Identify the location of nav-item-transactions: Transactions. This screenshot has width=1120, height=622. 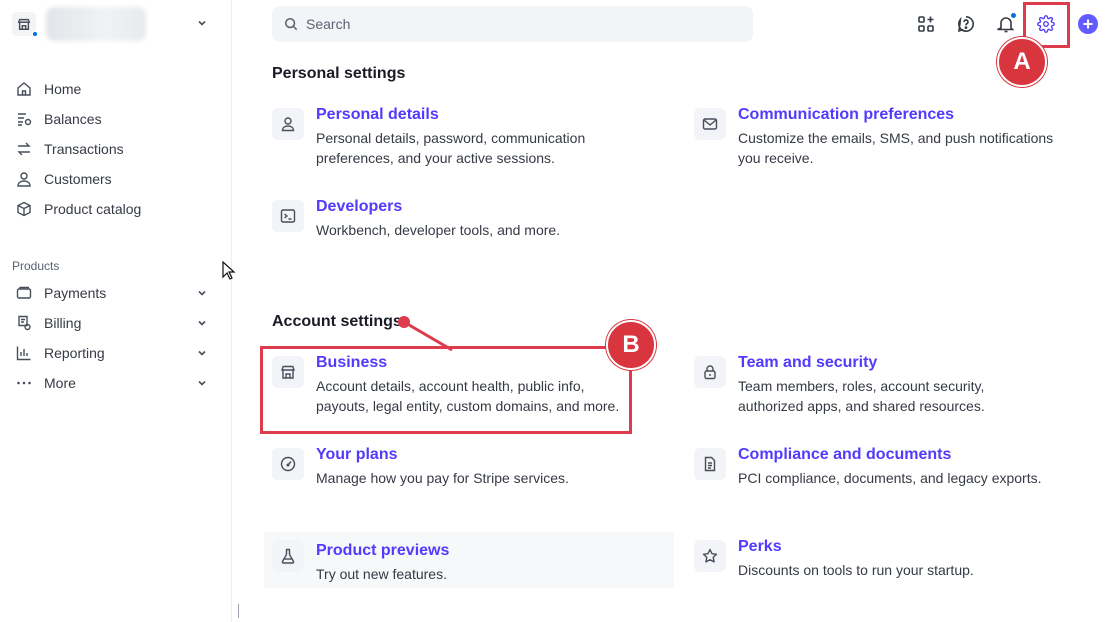
(116, 149).